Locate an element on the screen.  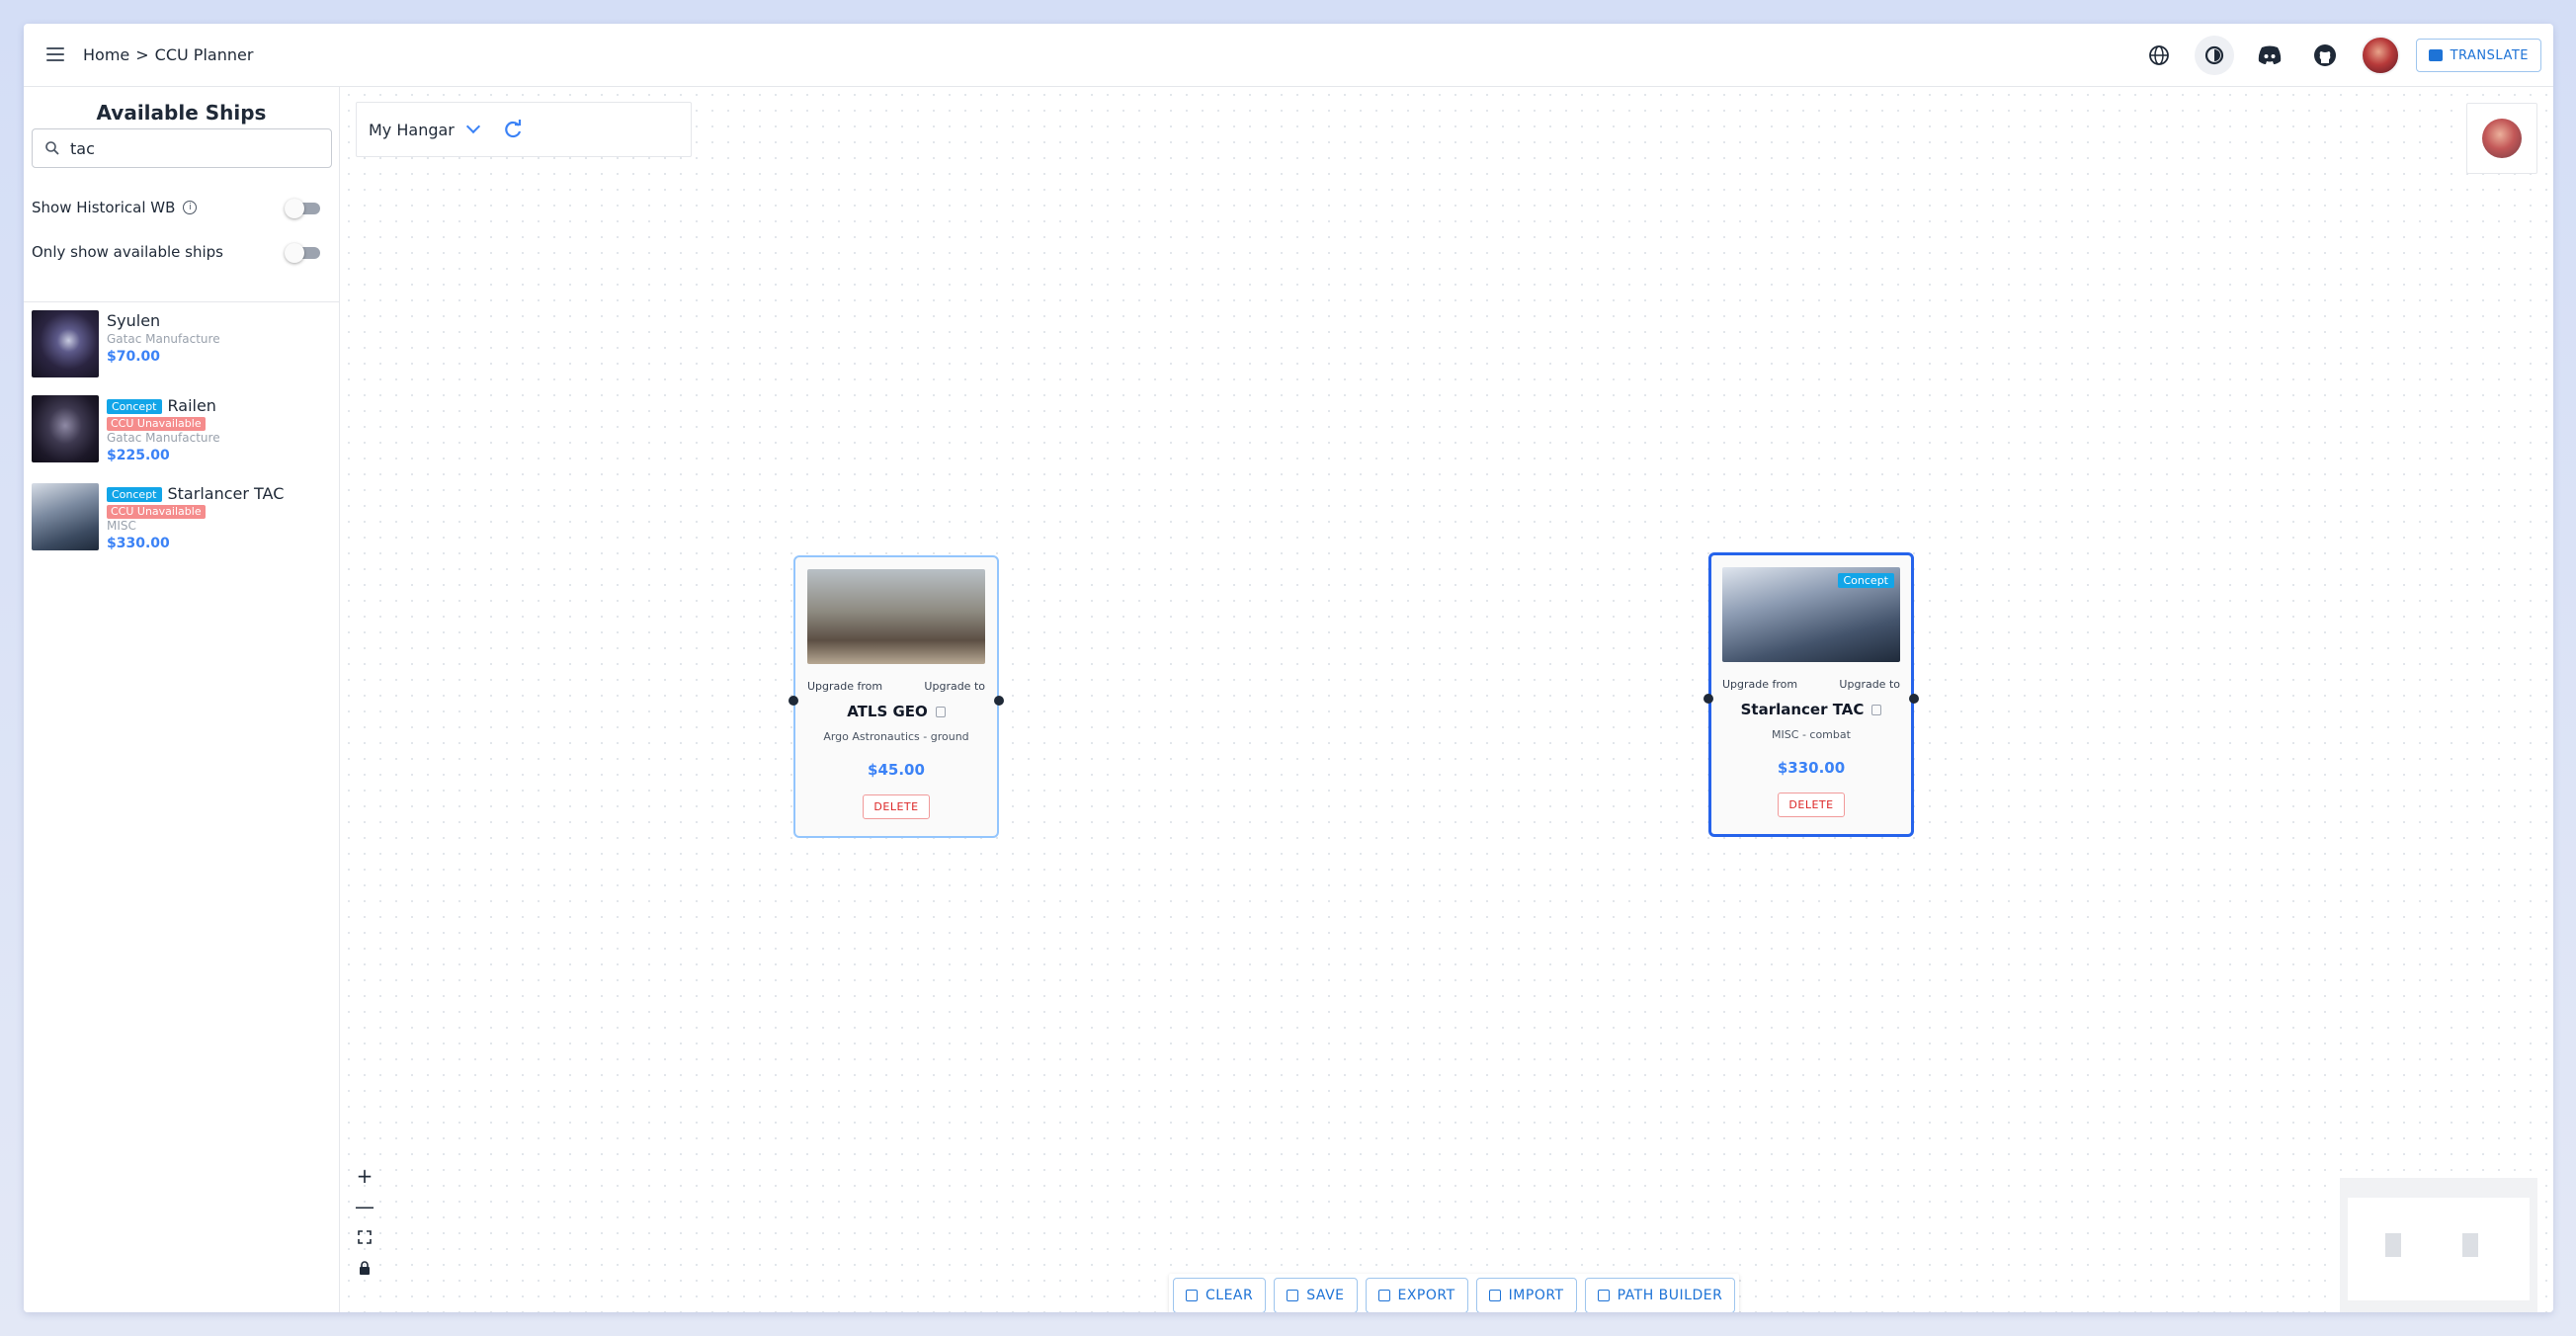
search-field is located at coordinates (182, 148).